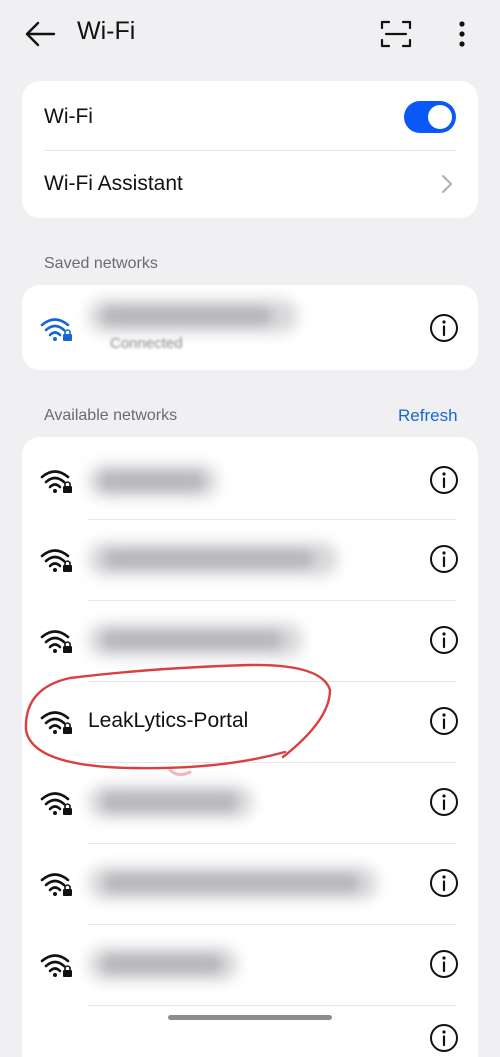 The height and width of the screenshot is (1057, 500). I want to click on saved-networks-card: Connected, so click(250, 327).